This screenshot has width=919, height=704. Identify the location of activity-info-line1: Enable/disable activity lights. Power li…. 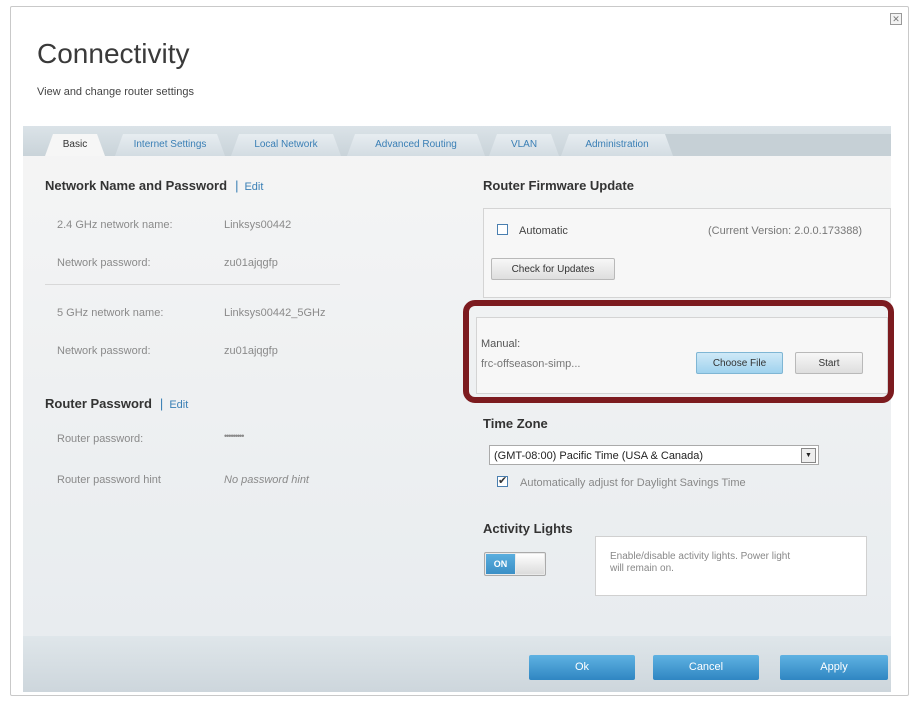
(700, 556).